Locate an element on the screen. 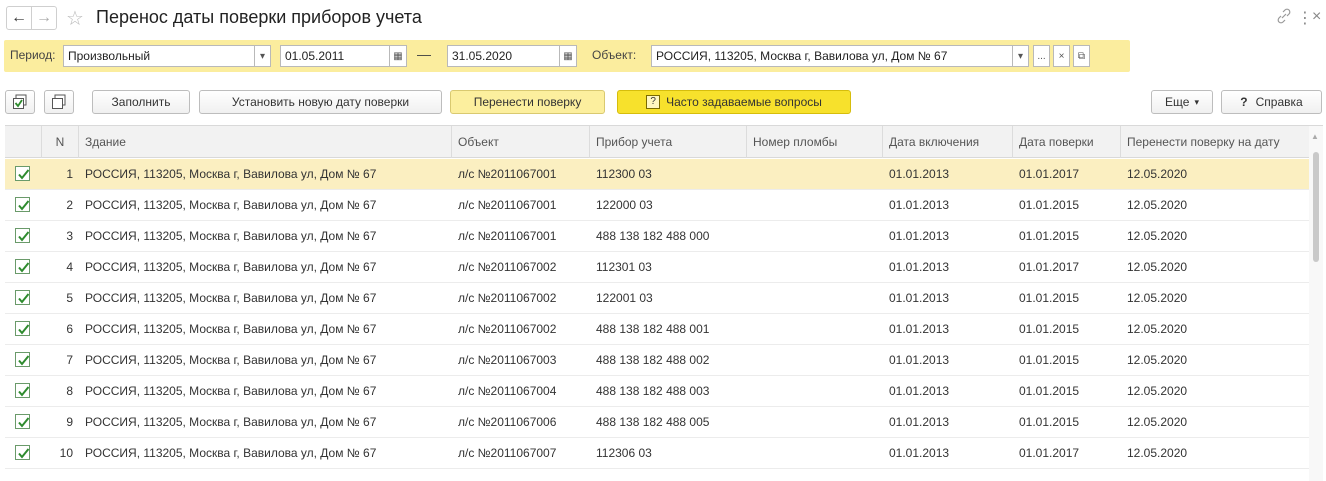  help-button: ? Справка is located at coordinates (1271, 102).